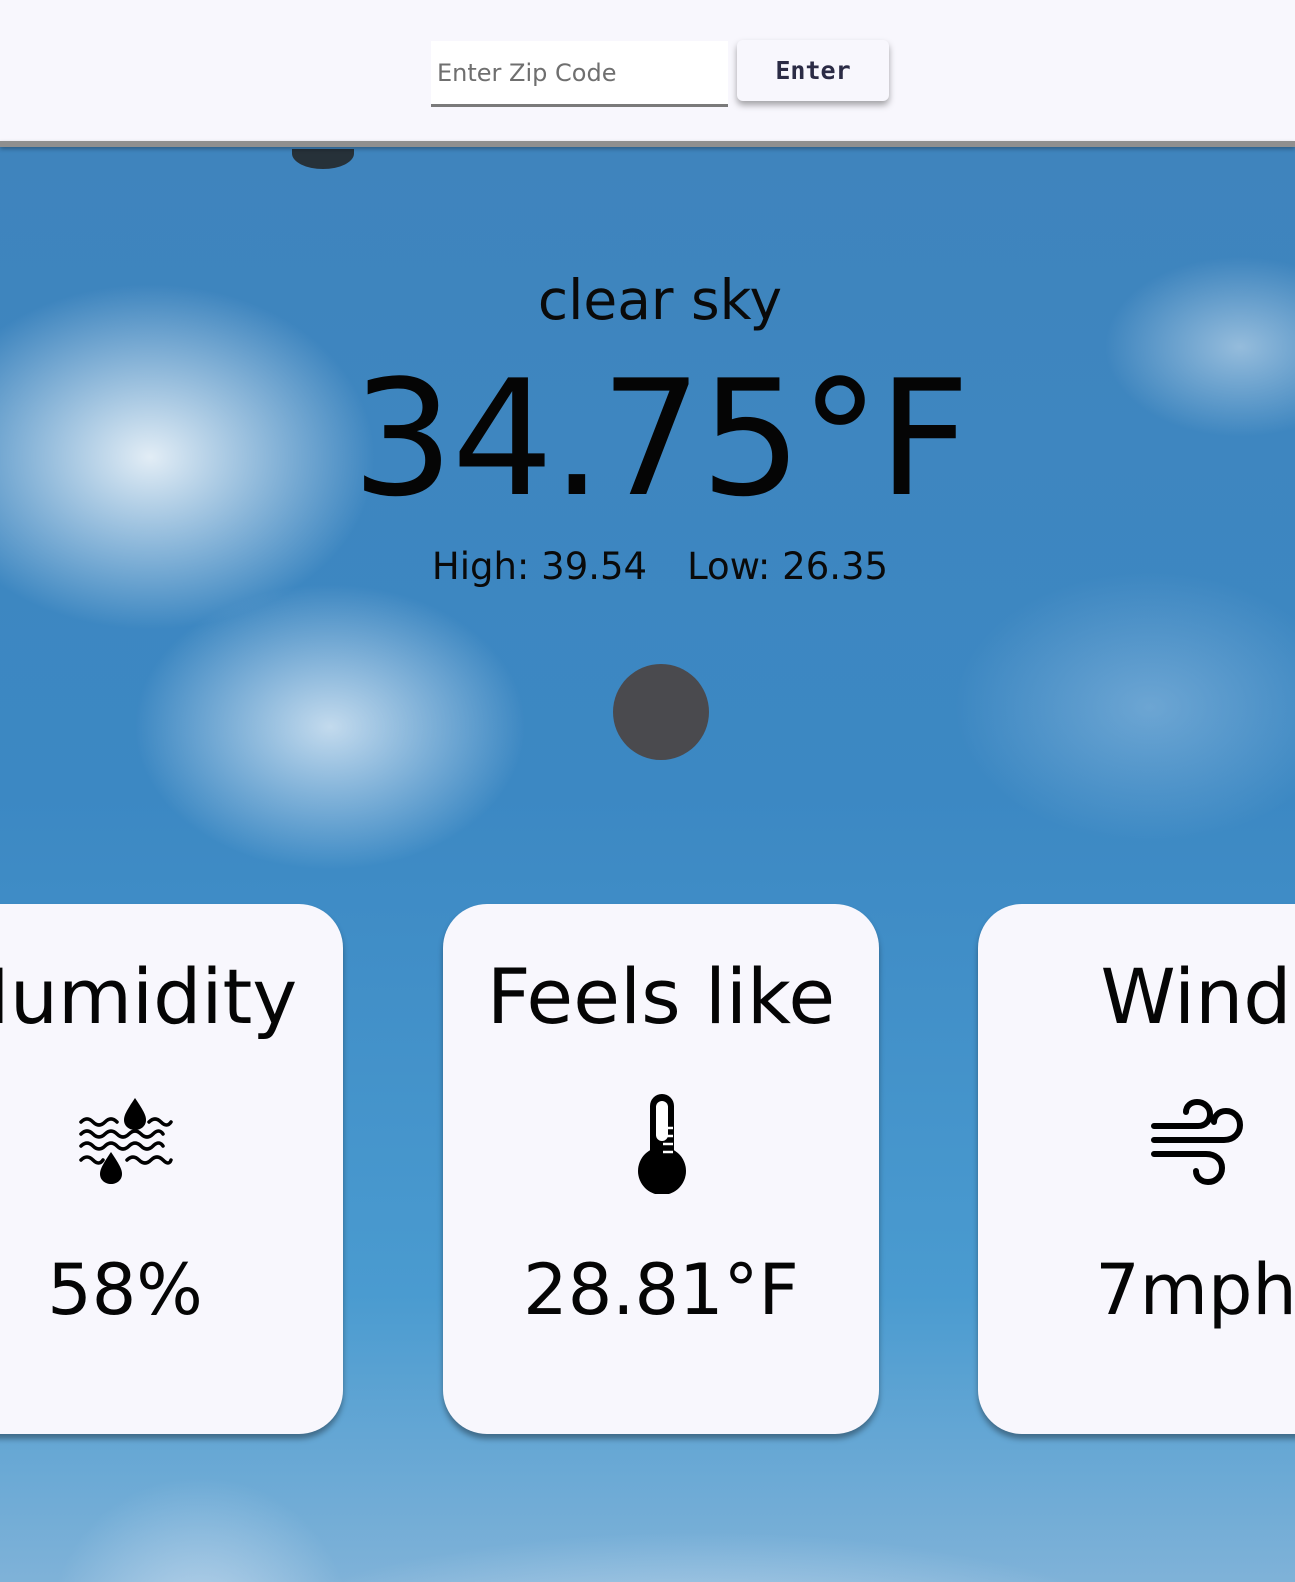 This screenshot has height=1582, width=1295. I want to click on weather-description: clear sky, so click(660, 300).